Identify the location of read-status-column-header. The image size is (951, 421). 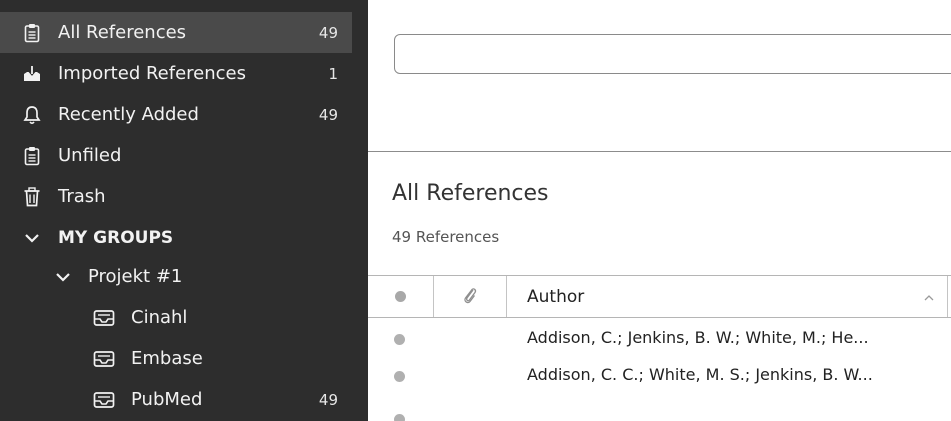
(401, 296).